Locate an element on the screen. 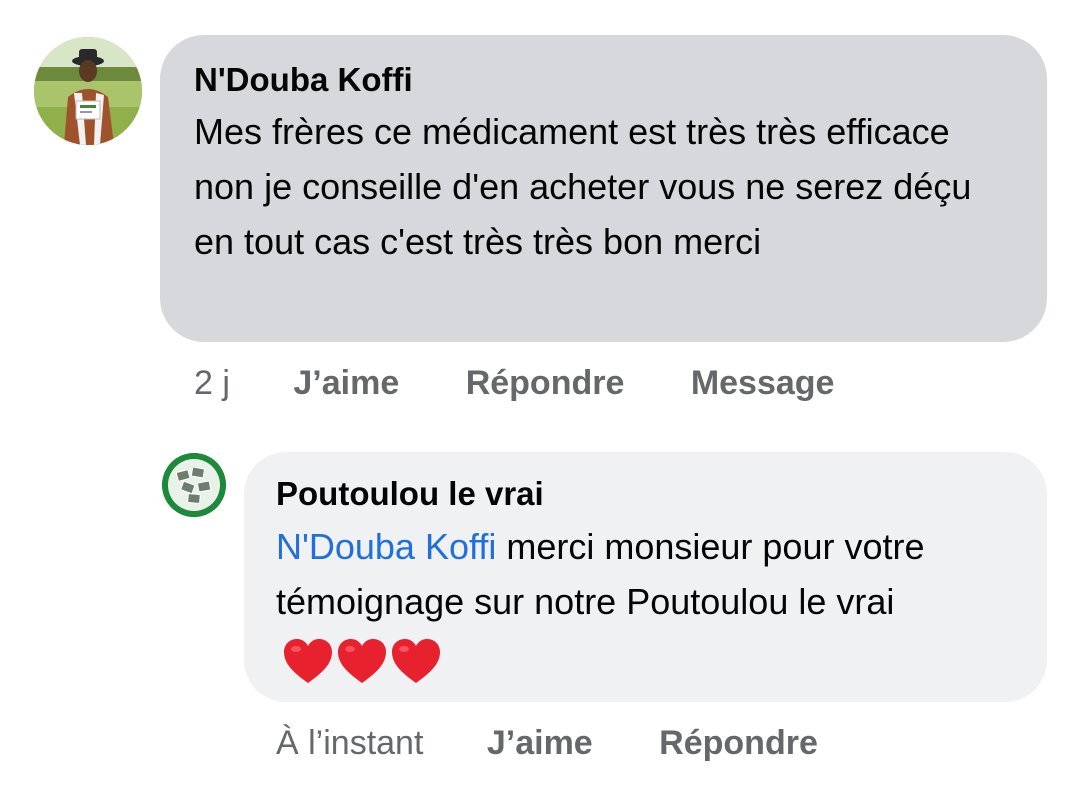 The height and width of the screenshot is (793, 1080). heart-emojis is located at coordinates (363, 664).